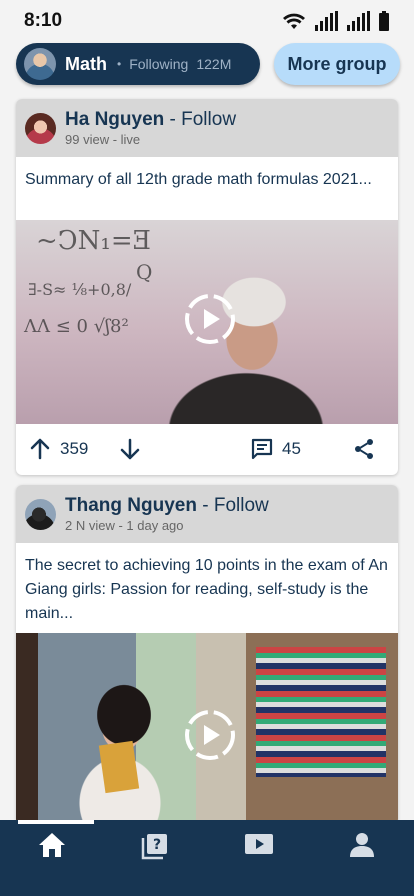 The height and width of the screenshot is (896, 414). I want to click on nav-active-indicator, so click(55, 822).